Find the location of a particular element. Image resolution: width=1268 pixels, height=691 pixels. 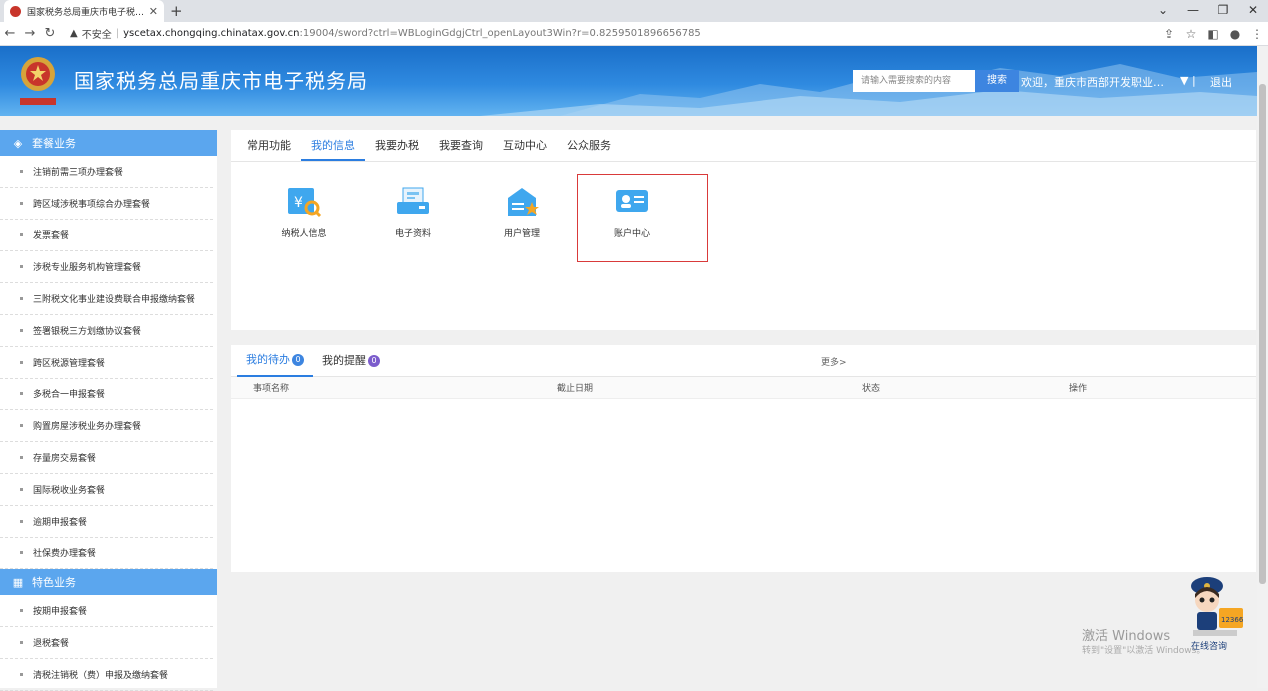

site-title: 国家税务总局重庆市电子税务局 is located at coordinates (221, 81).